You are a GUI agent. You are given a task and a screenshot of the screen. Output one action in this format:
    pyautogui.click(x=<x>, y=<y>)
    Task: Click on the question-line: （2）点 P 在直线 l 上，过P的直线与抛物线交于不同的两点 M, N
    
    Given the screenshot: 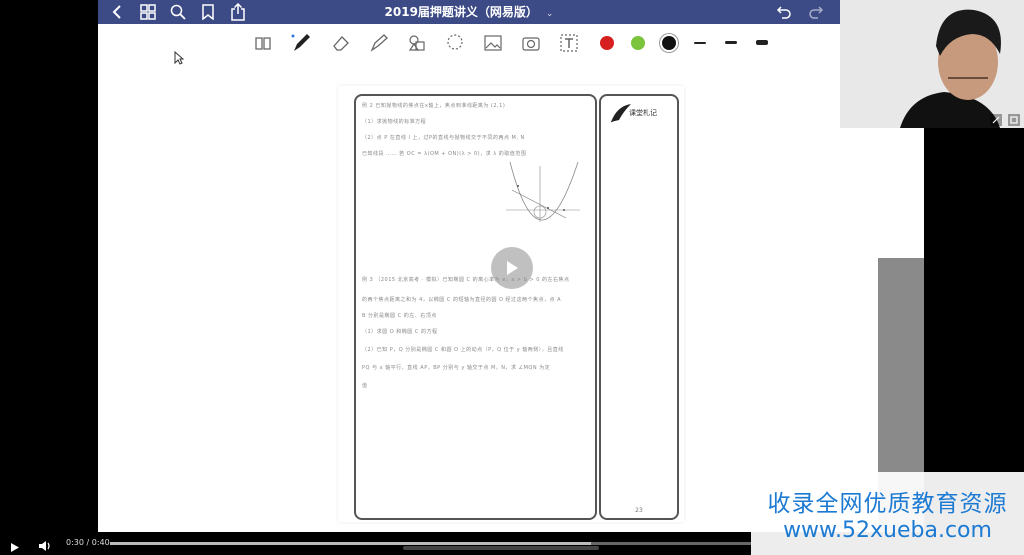 What is the action you would take?
    pyautogui.click(x=443, y=138)
    